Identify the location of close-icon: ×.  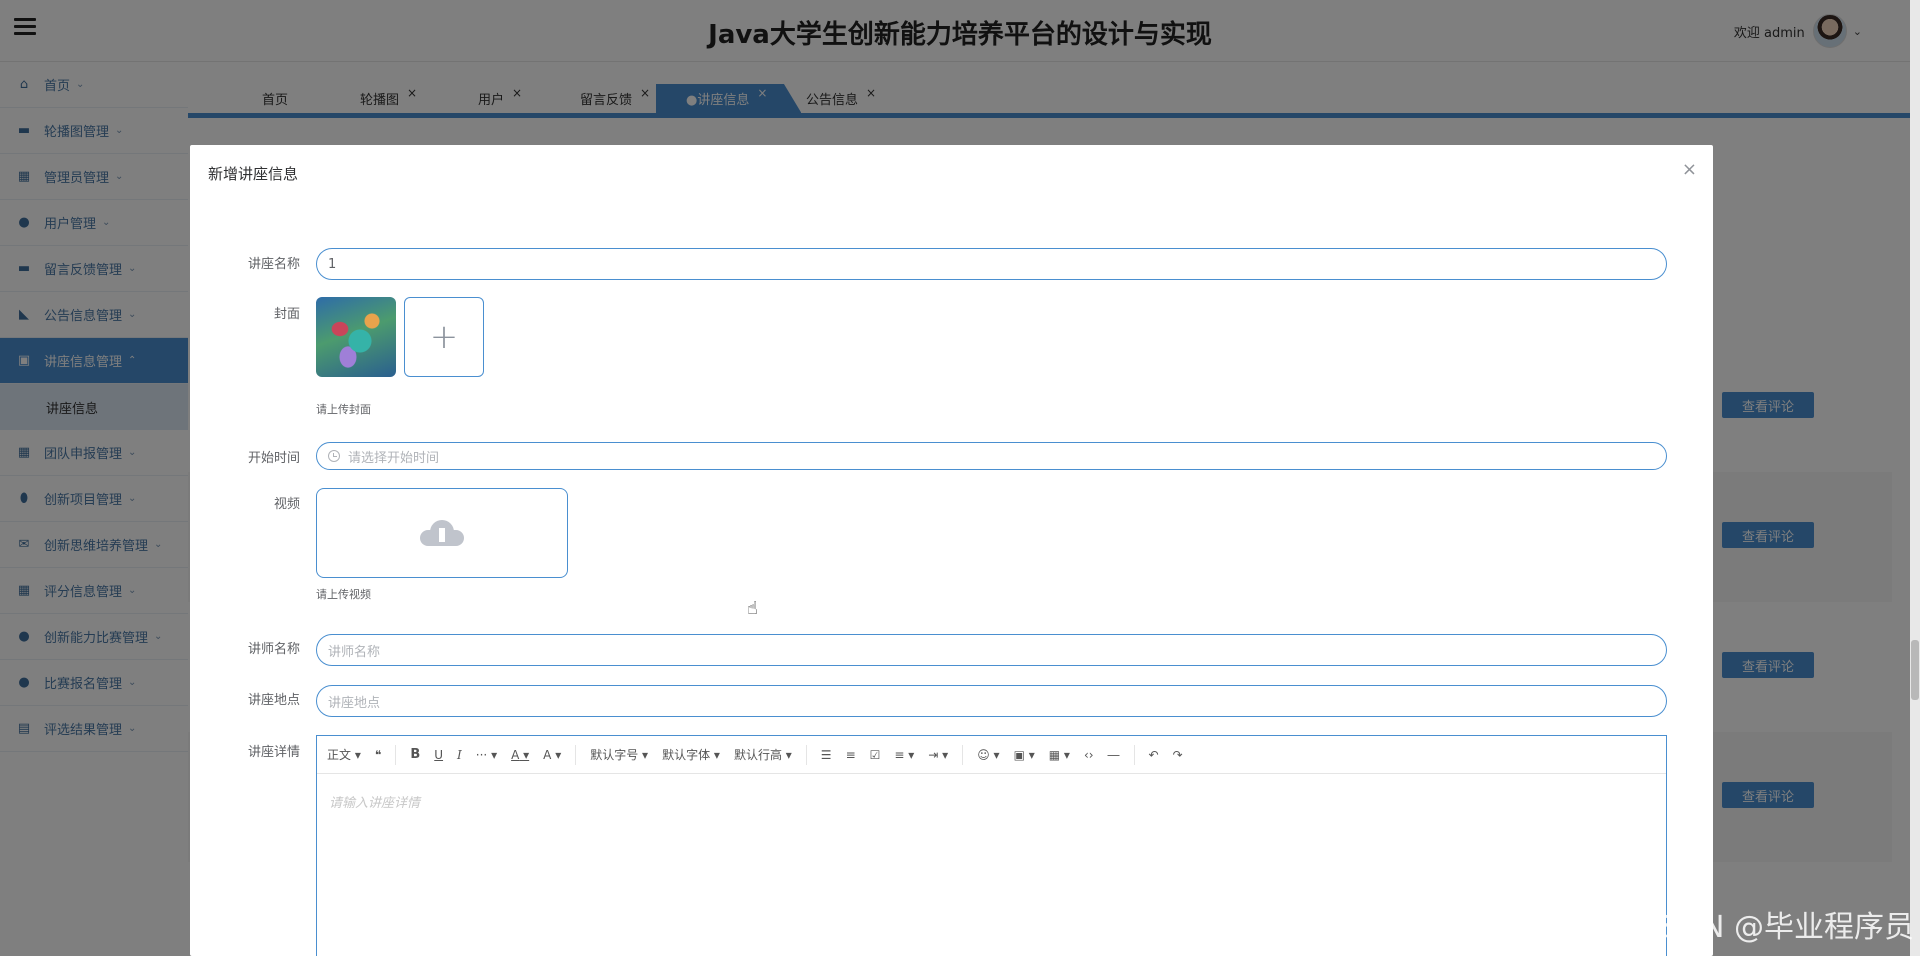
(1689, 169).